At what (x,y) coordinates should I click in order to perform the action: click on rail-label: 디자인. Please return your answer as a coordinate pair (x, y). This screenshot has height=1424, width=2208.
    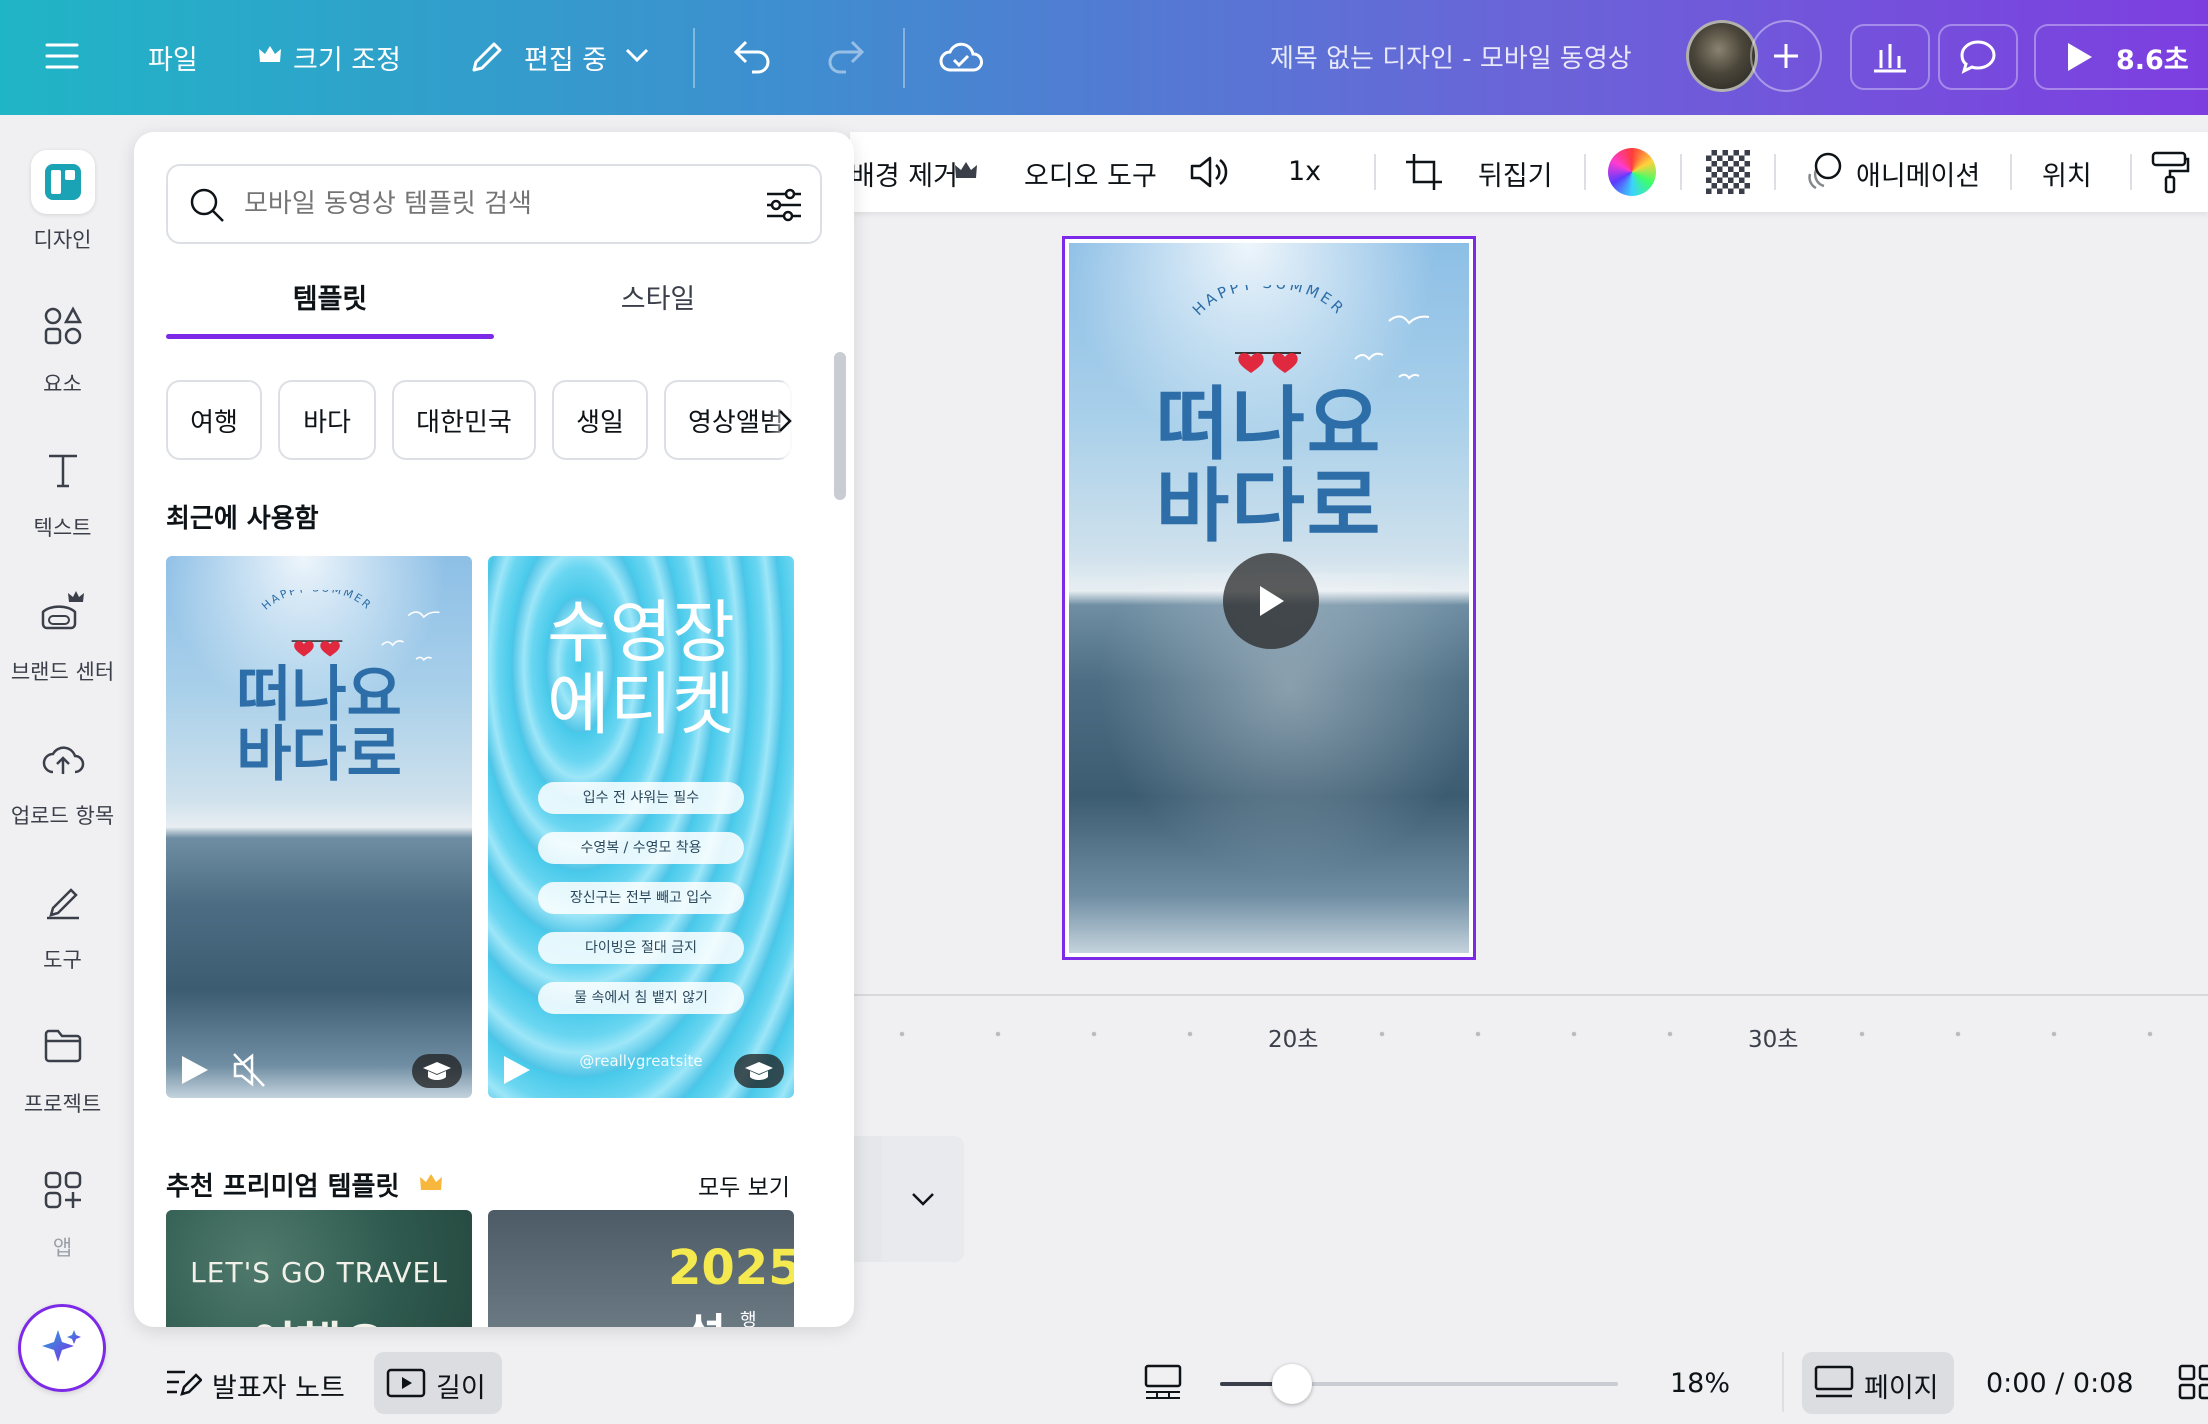
    Looking at the image, I should click on (62, 240).